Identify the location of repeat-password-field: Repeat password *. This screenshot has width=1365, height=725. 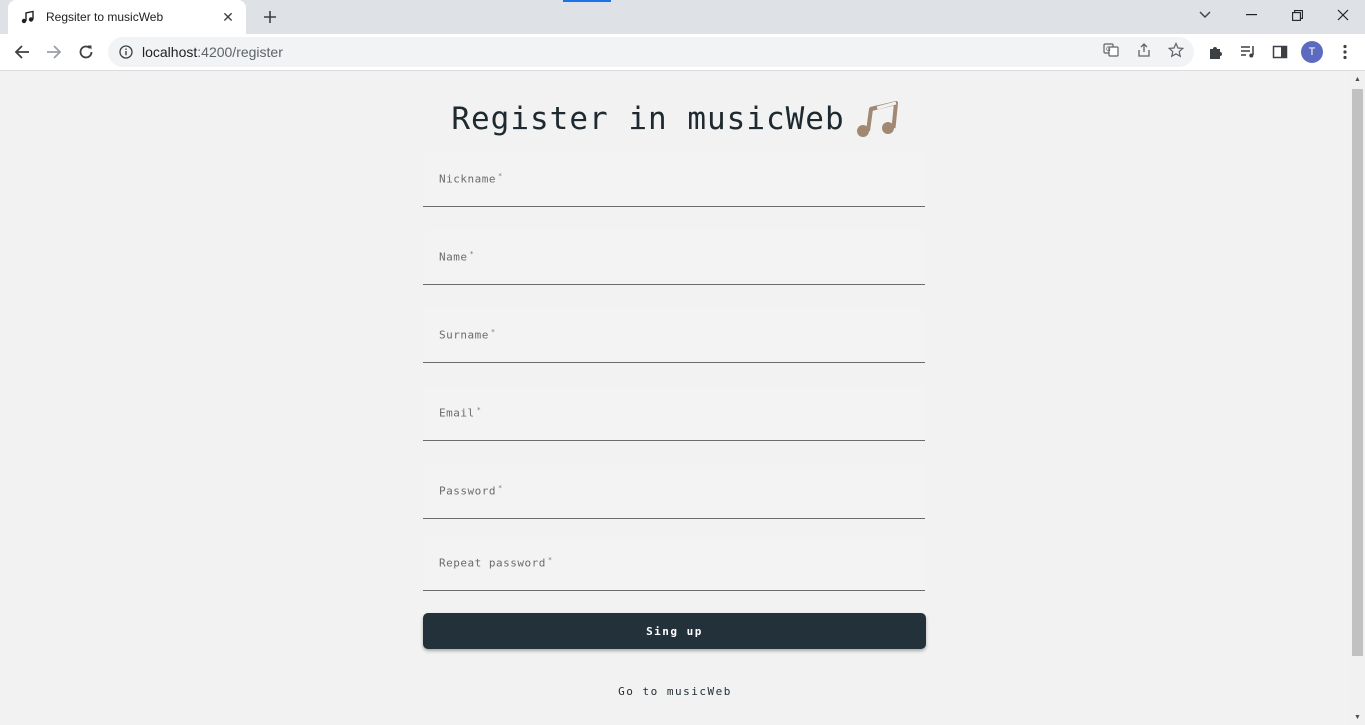
(674, 563).